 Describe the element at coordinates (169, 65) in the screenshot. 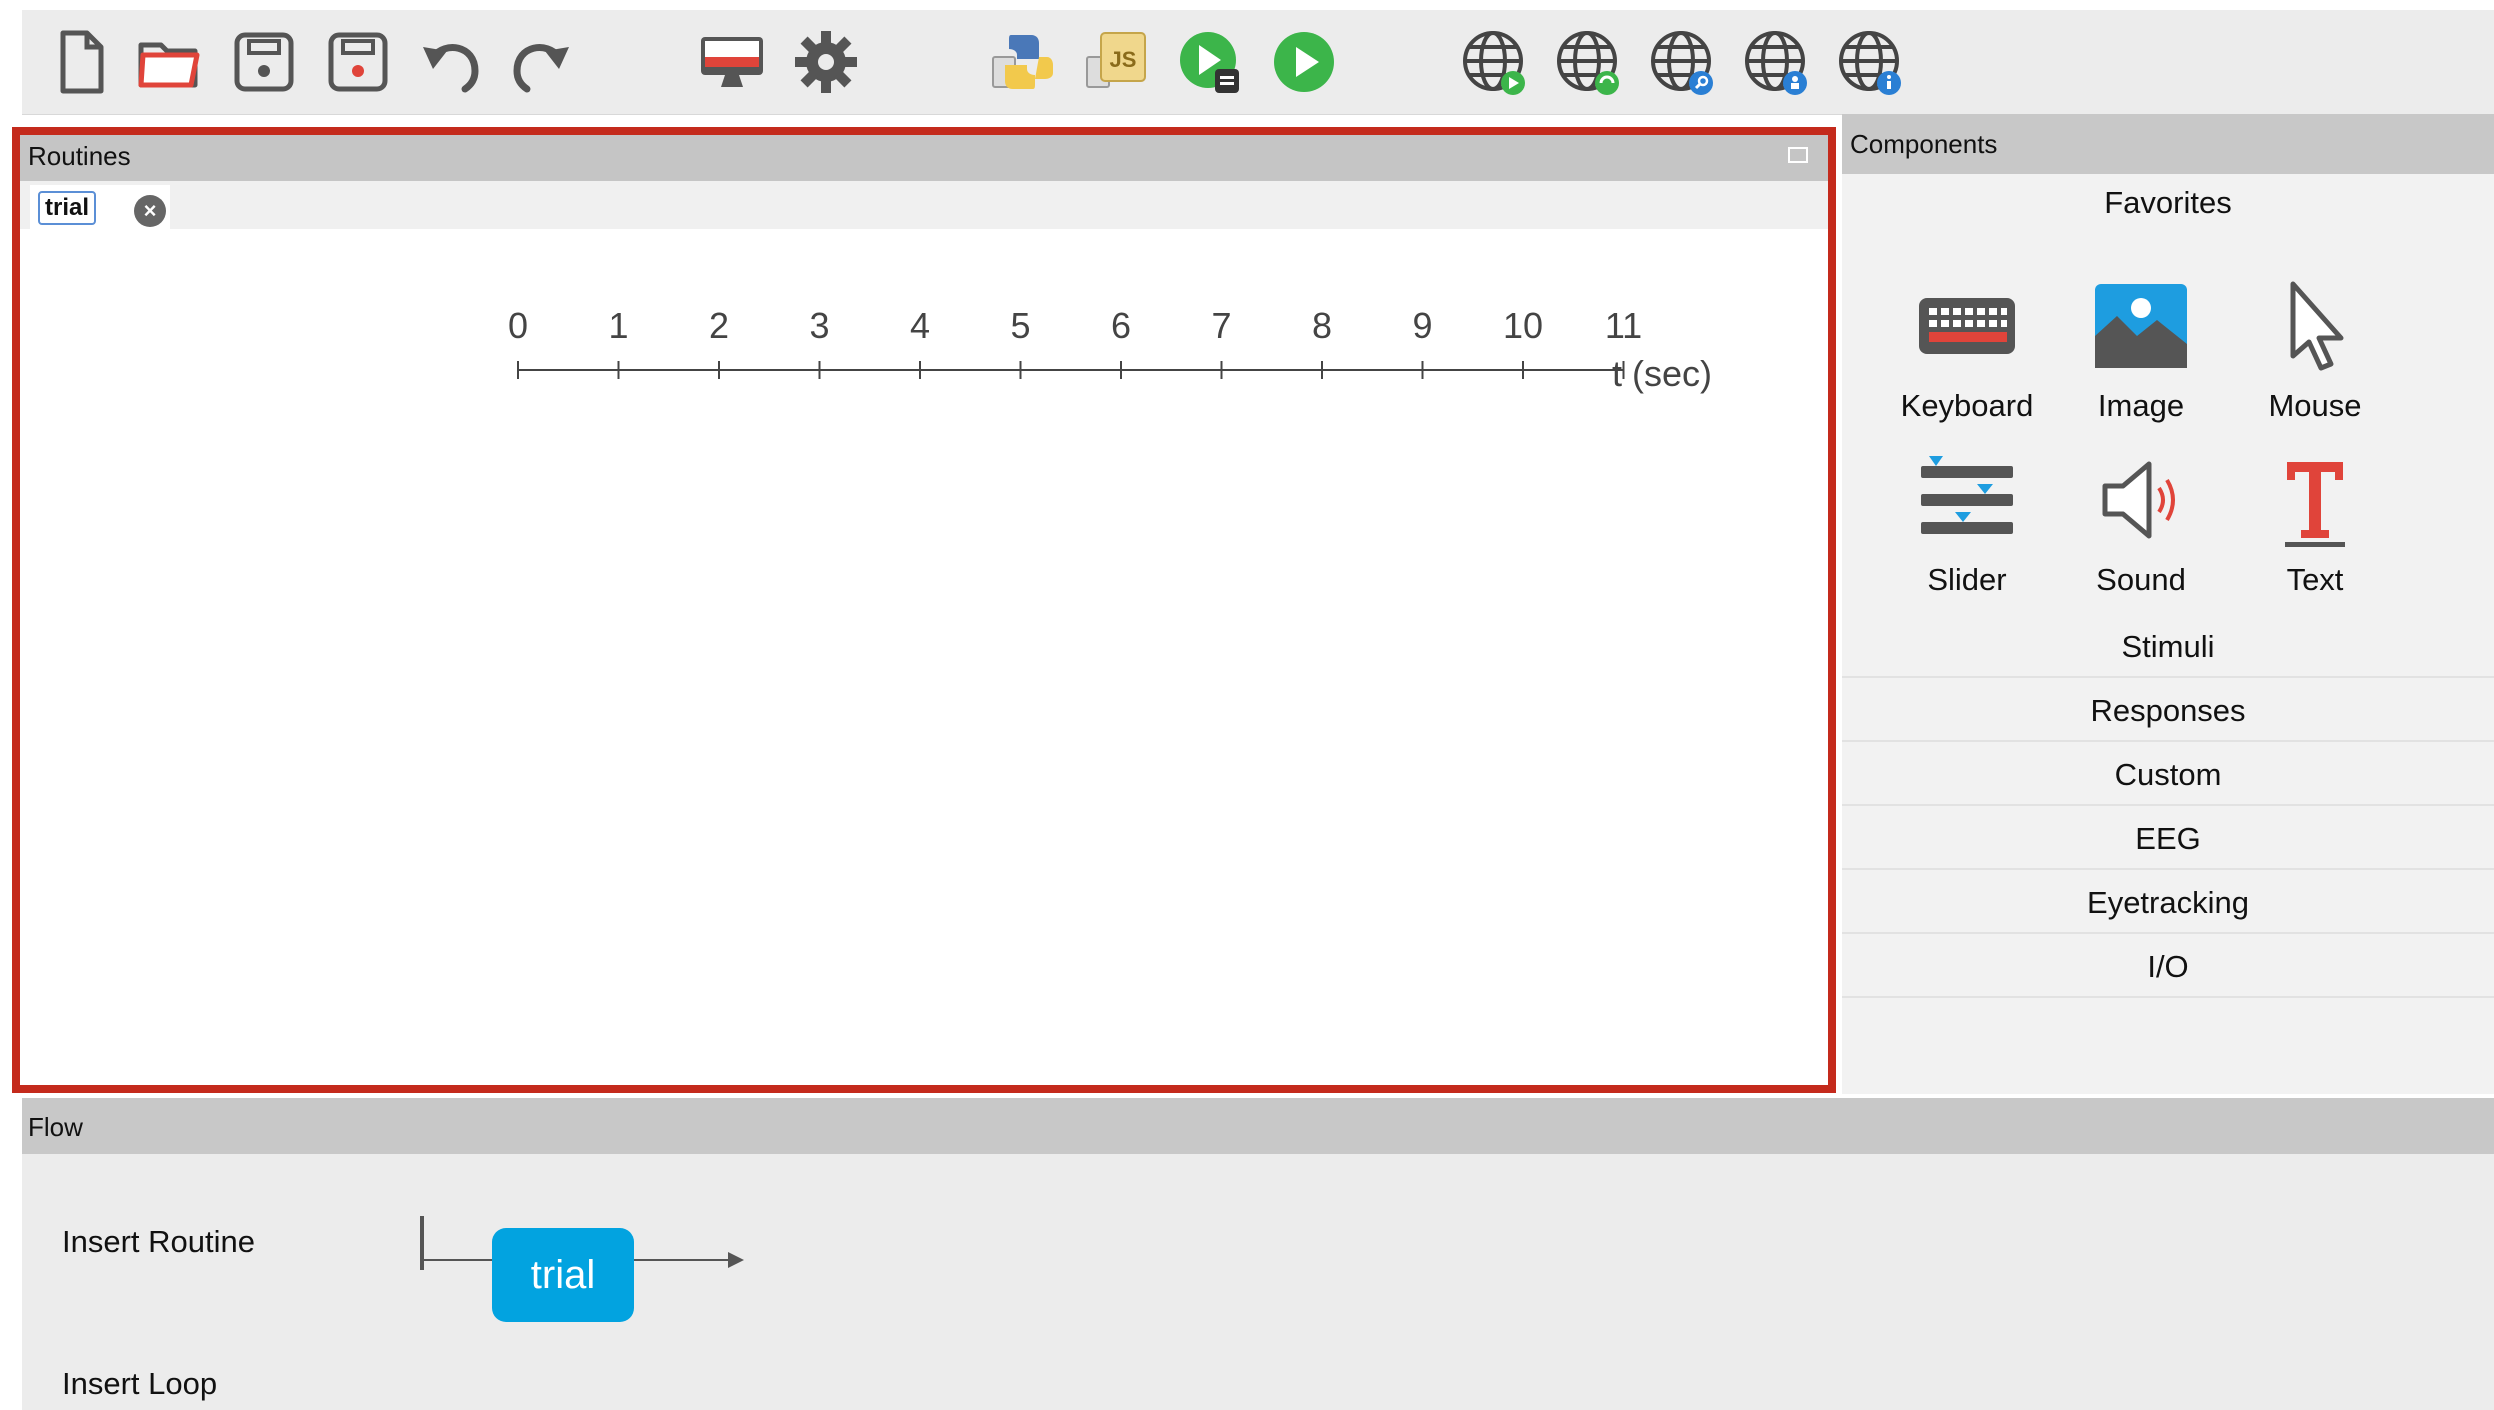

I see `open-folder-icon` at that location.